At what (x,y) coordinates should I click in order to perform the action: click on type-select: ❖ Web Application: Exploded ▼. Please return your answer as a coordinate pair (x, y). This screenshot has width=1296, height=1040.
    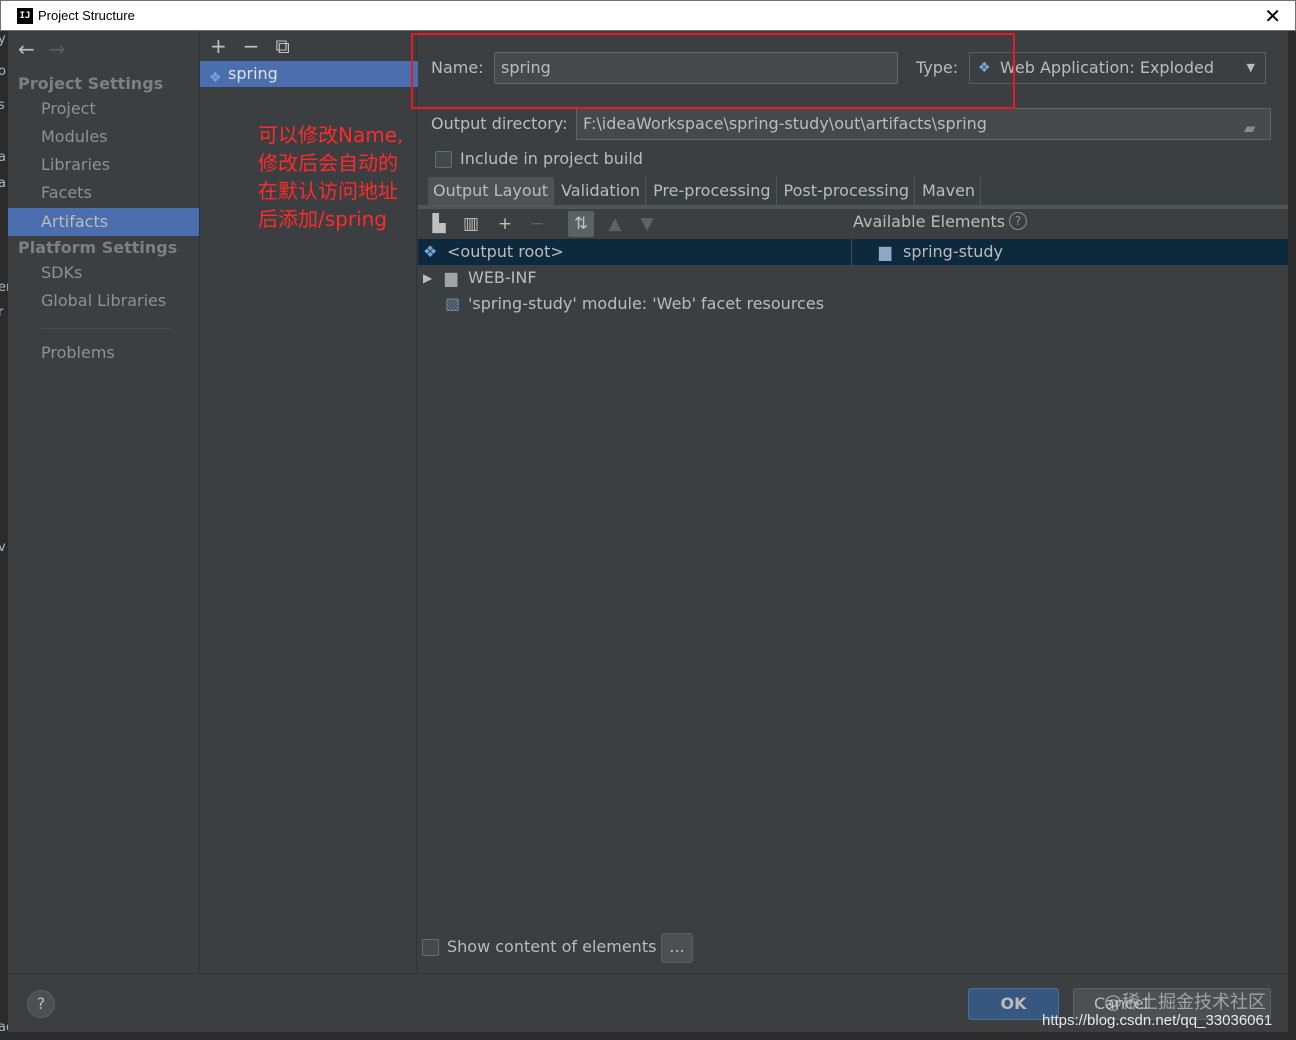
    Looking at the image, I should click on (1117, 68).